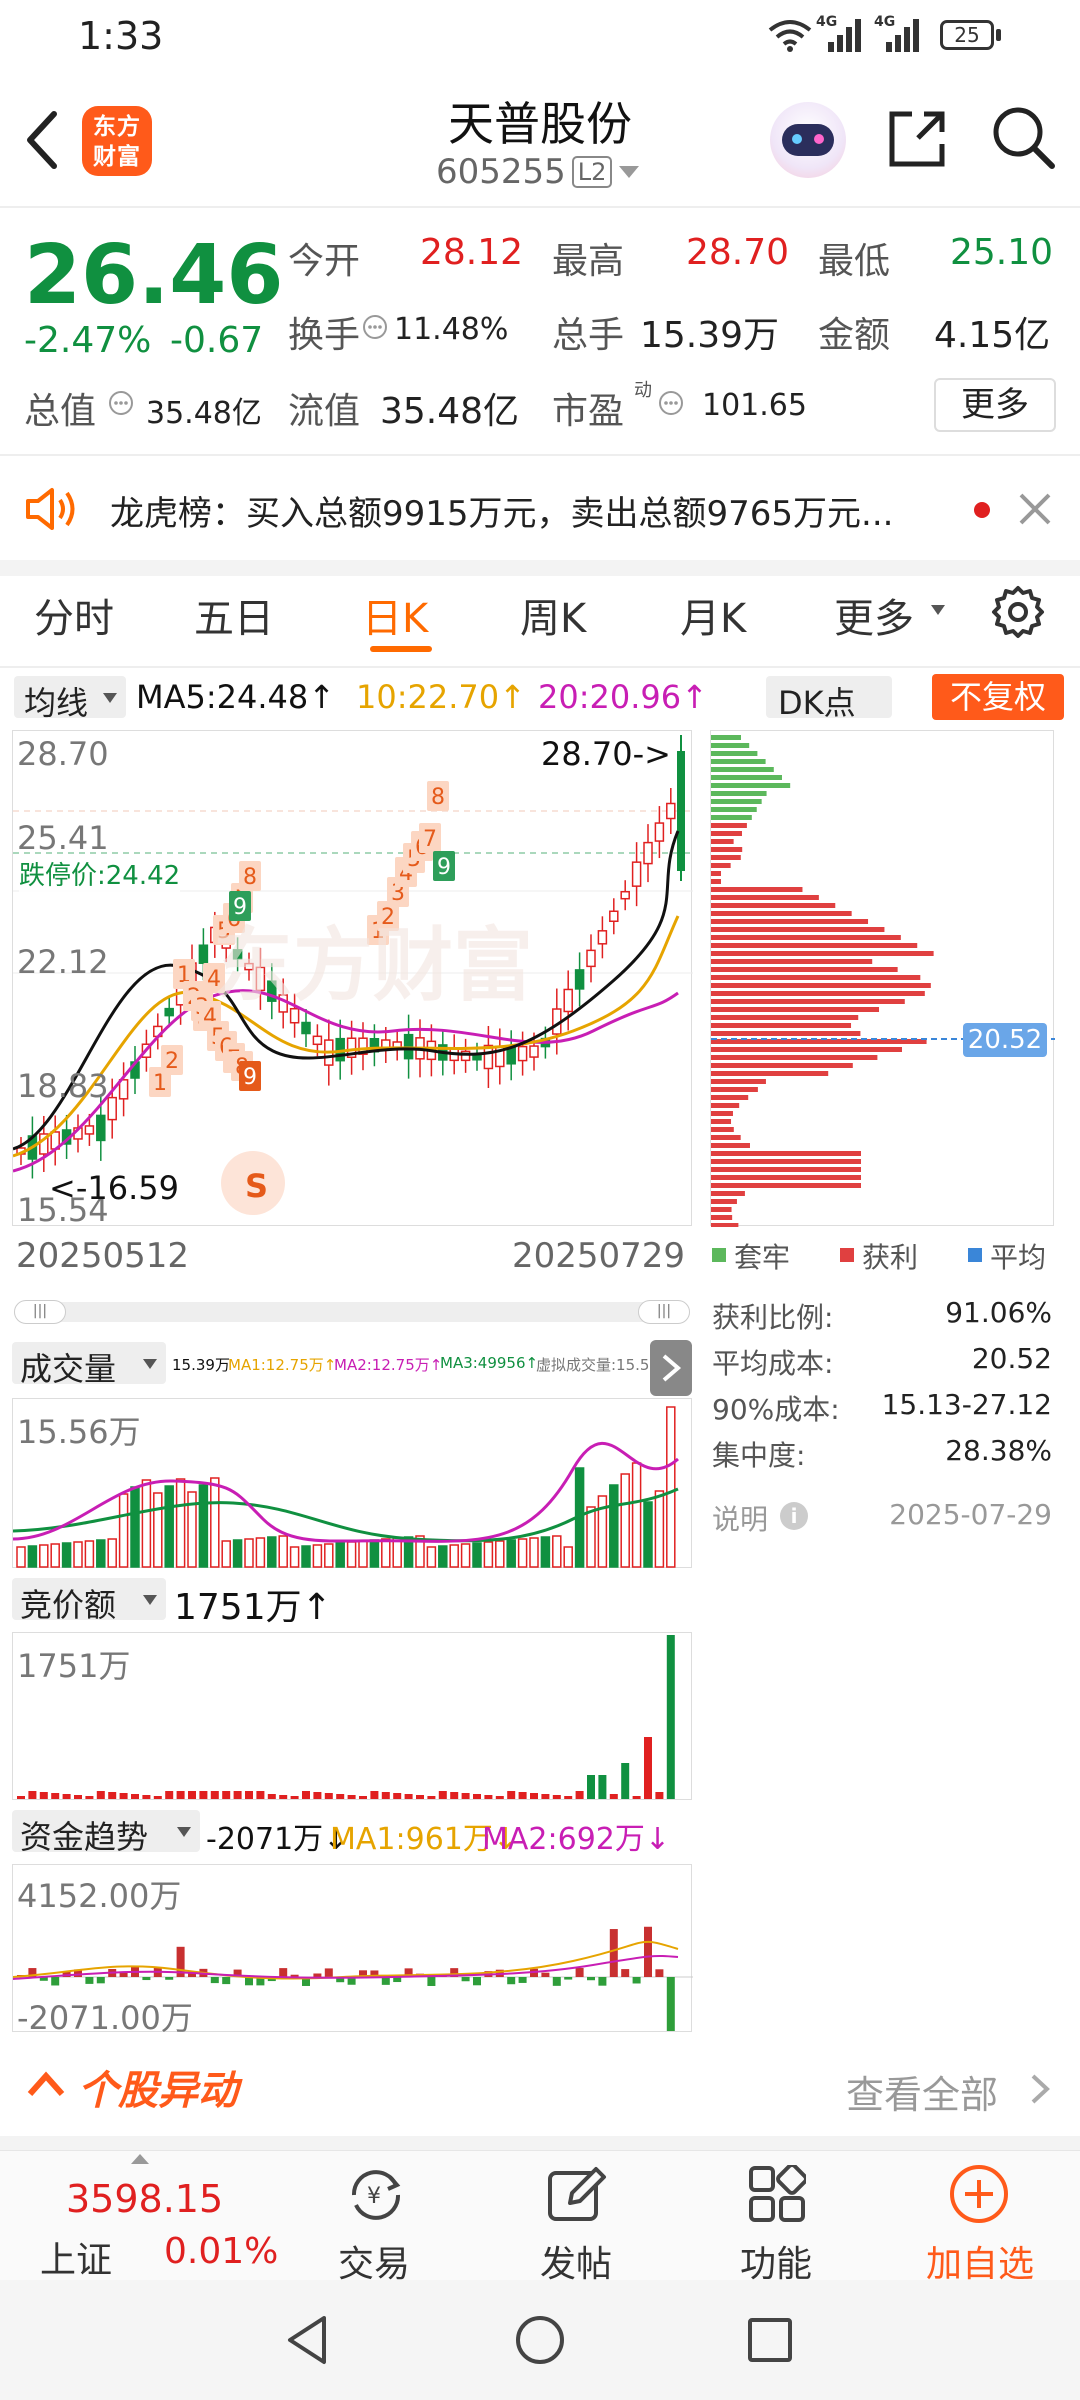 This screenshot has width=1080, height=2400. What do you see at coordinates (40, 1312) in the screenshot?
I see `scroll-handle-left: |||` at bounding box center [40, 1312].